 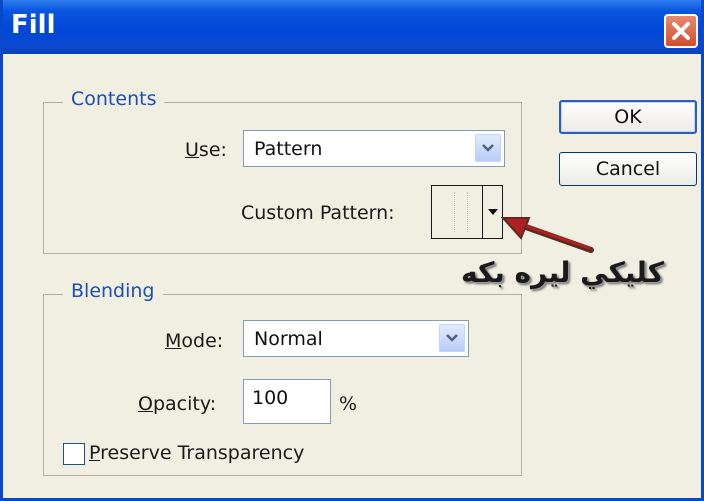 I want to click on close-icon, so click(x=681, y=31).